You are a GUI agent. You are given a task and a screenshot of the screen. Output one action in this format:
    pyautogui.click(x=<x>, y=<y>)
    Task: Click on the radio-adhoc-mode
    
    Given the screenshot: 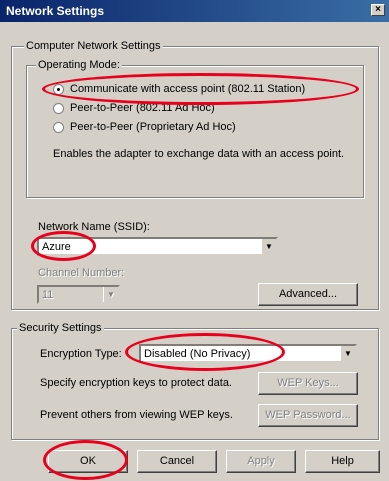 What is the action you would take?
    pyautogui.click(x=58, y=108)
    